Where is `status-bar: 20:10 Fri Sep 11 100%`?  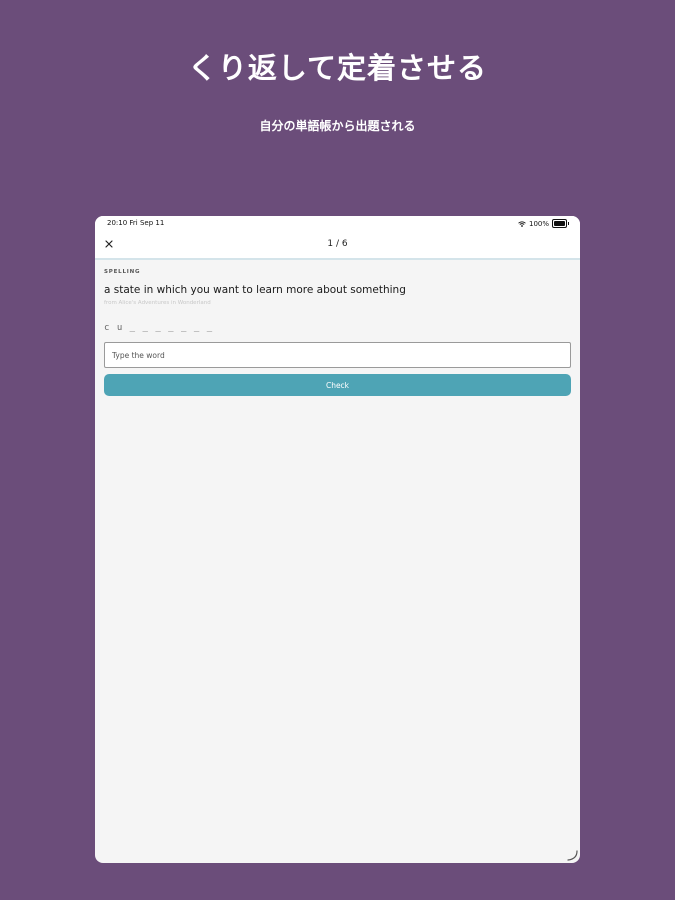 status-bar: 20:10 Fri Sep 11 100% is located at coordinates (337, 223).